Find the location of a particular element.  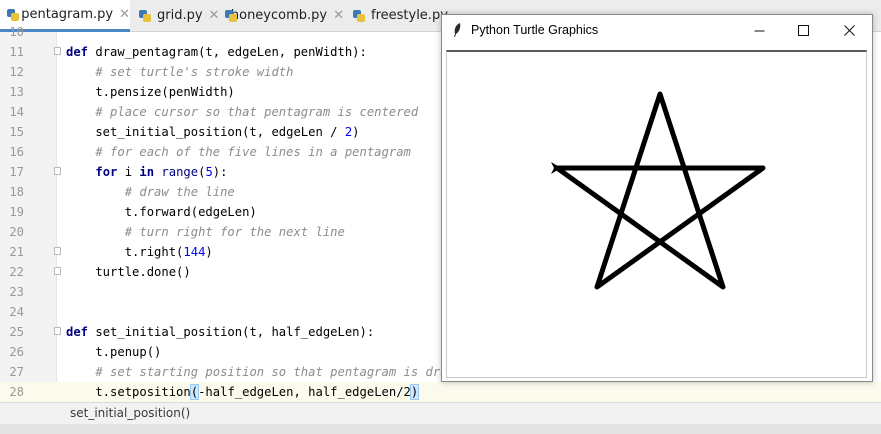

maximize-button is located at coordinates (803, 30).